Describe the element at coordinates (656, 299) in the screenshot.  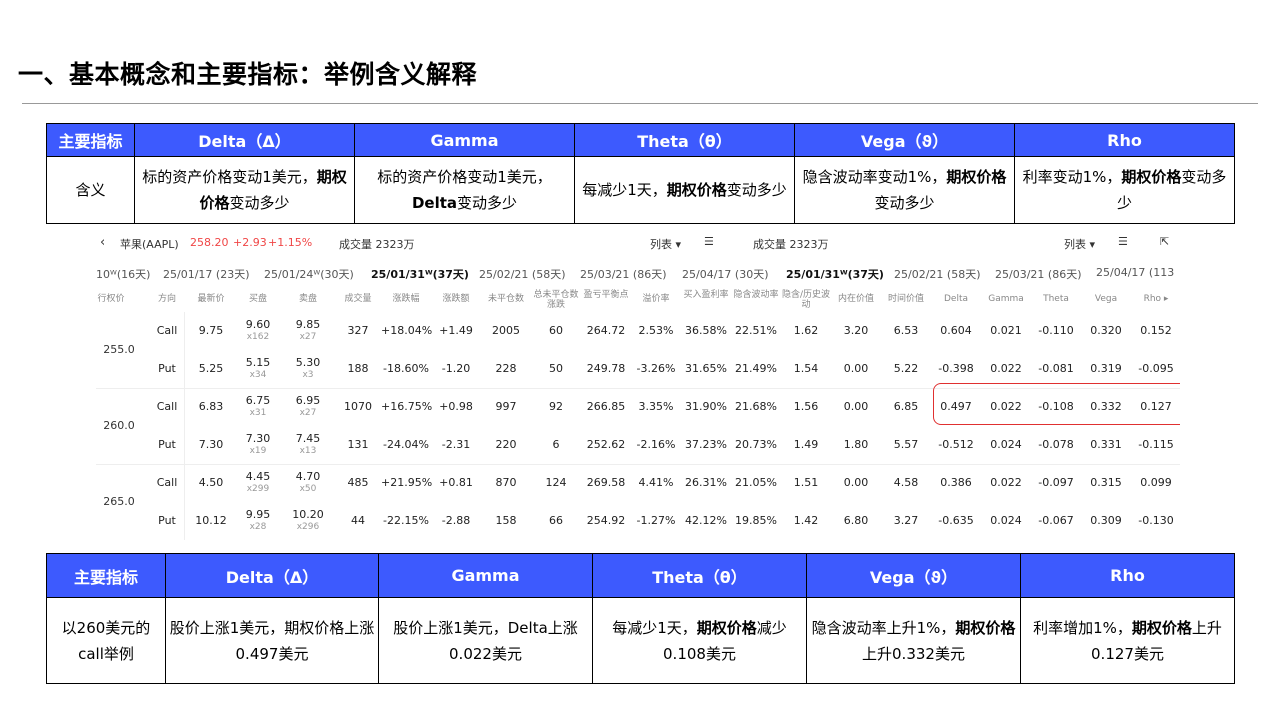
I see `column-header: 溢价率` at that location.